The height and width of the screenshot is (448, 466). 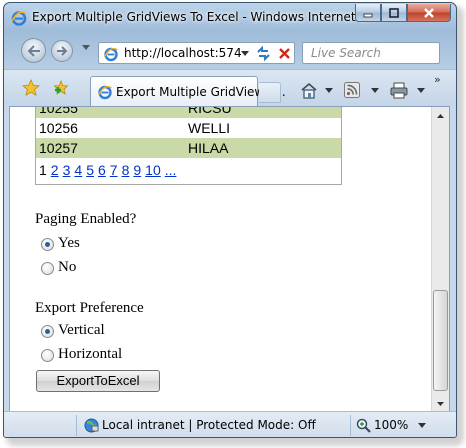 I want to click on pager-link-7: 7, so click(x=114, y=170).